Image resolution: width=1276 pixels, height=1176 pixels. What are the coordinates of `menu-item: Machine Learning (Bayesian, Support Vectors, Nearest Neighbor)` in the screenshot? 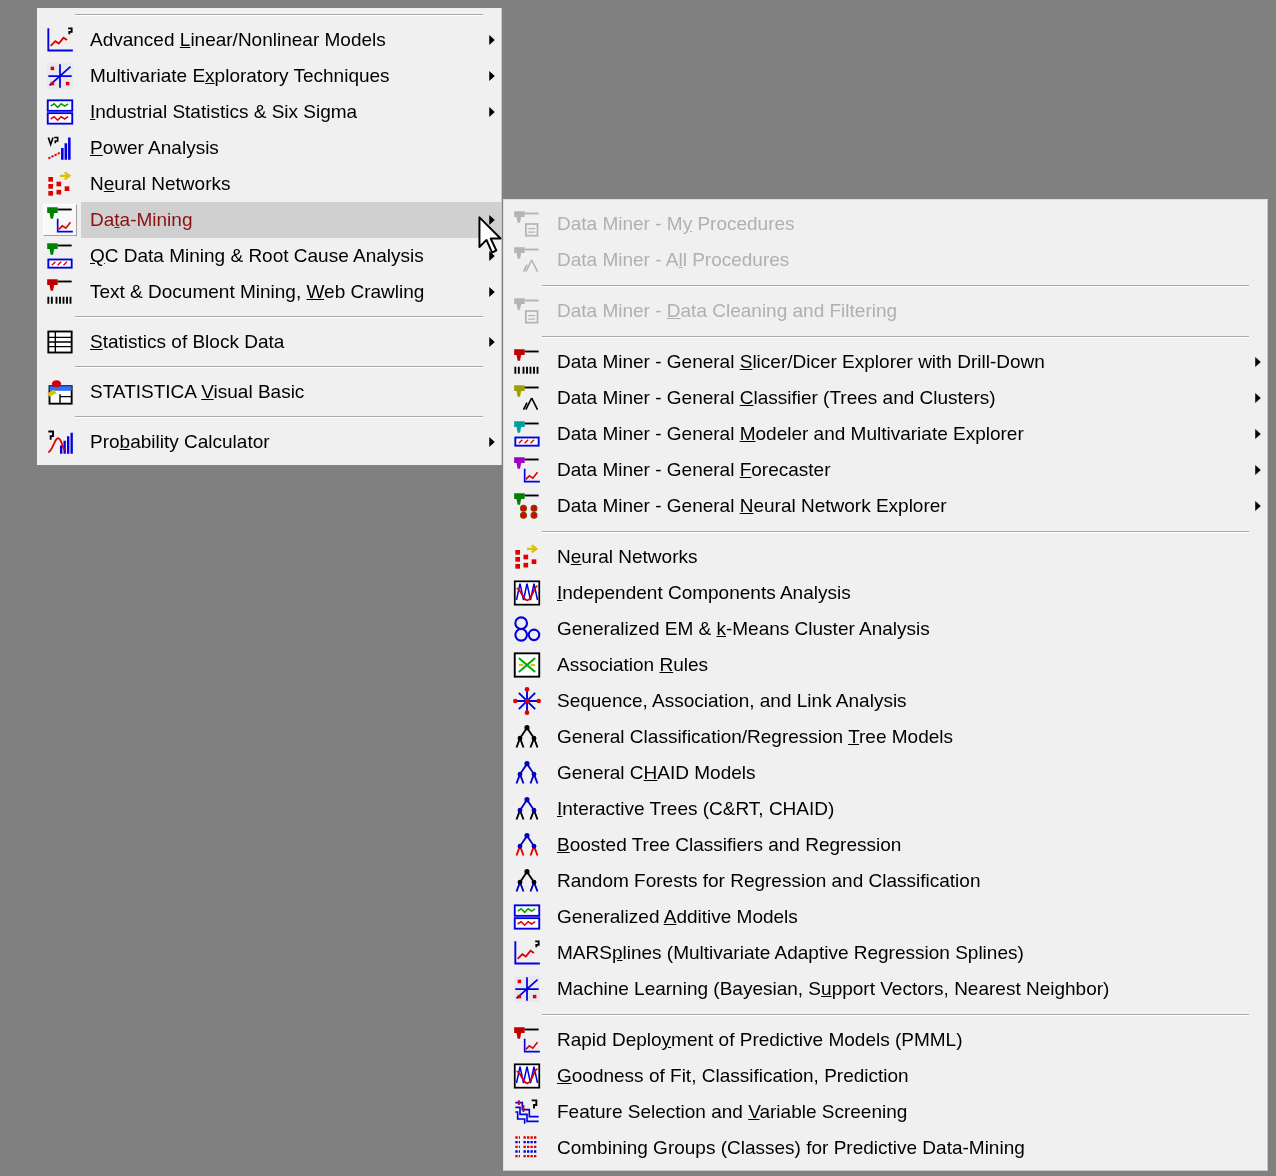 It's located at (885, 989).